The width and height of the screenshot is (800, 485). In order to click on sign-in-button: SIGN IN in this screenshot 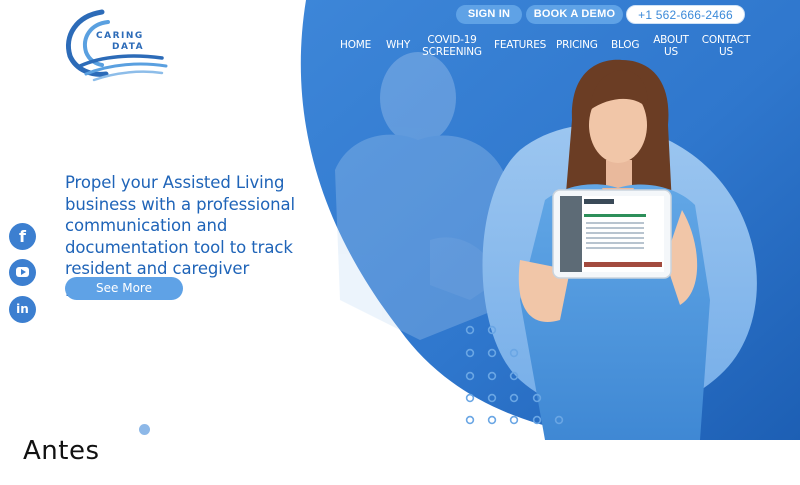, I will do `click(489, 14)`.